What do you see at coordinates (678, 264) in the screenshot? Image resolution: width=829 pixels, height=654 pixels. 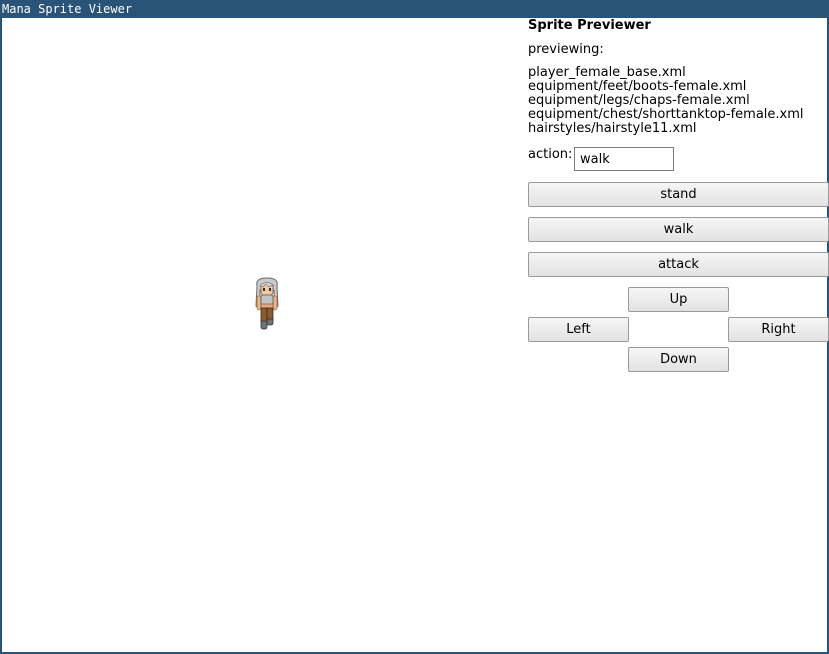 I see `attack-button: attack` at bounding box center [678, 264].